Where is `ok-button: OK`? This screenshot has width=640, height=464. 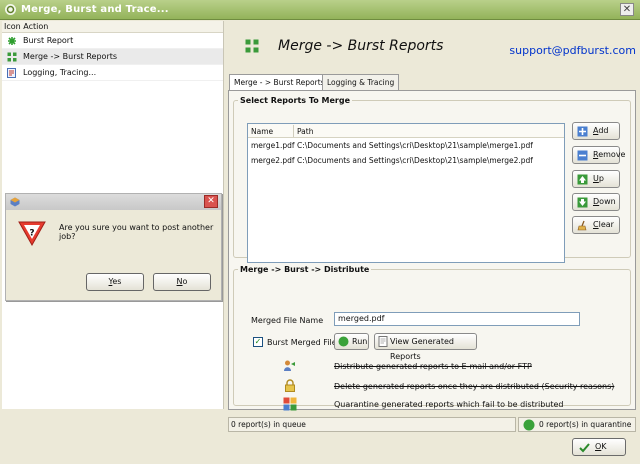 ok-button: OK is located at coordinates (599, 447).